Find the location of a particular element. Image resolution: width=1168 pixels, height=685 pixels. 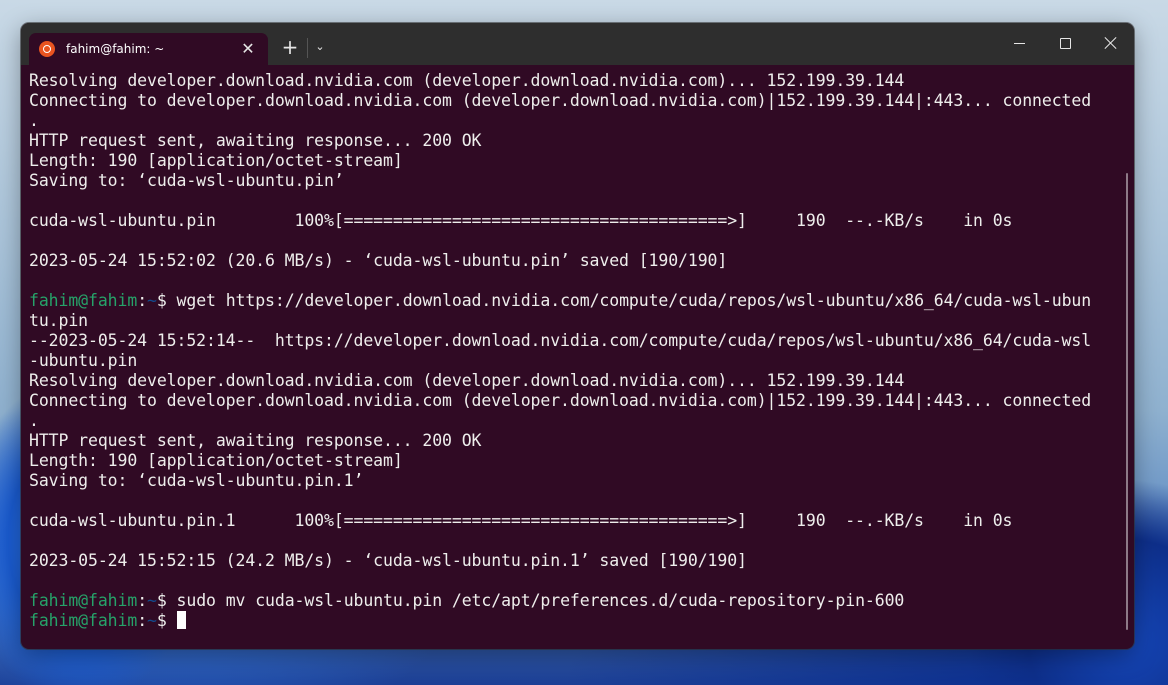

text-cursor is located at coordinates (181, 620).